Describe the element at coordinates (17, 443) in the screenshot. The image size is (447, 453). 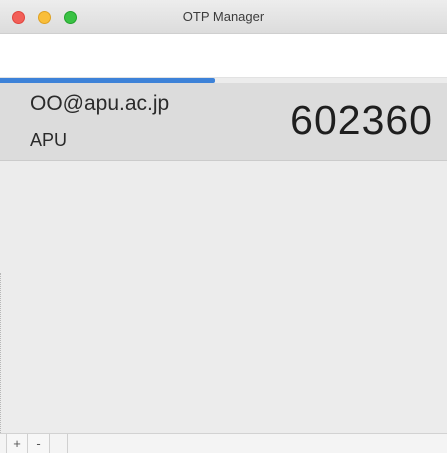
I see `add-entry-button: +` at that location.